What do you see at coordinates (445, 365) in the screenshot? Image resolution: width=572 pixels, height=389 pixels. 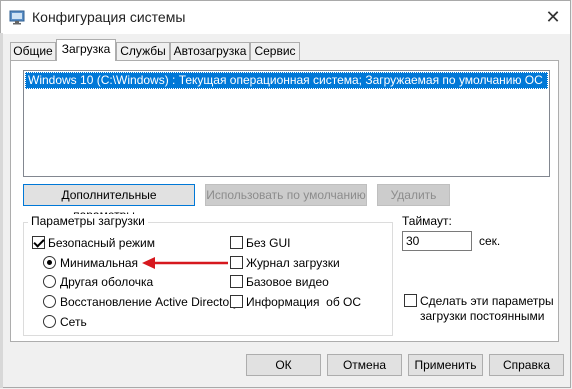 I see `apply-button: Применить` at bounding box center [445, 365].